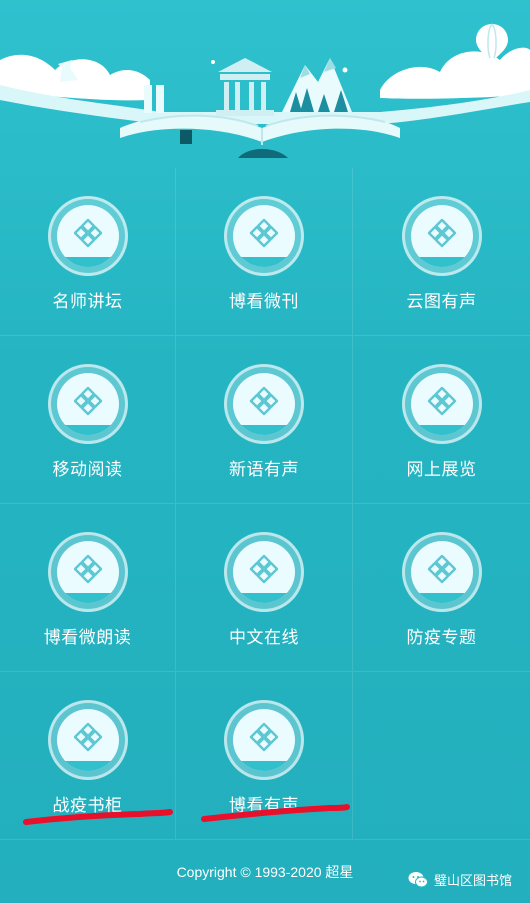 The height and width of the screenshot is (903, 530). What do you see at coordinates (264, 302) in the screenshot?
I see `grid-item-label: 博看微刊` at bounding box center [264, 302].